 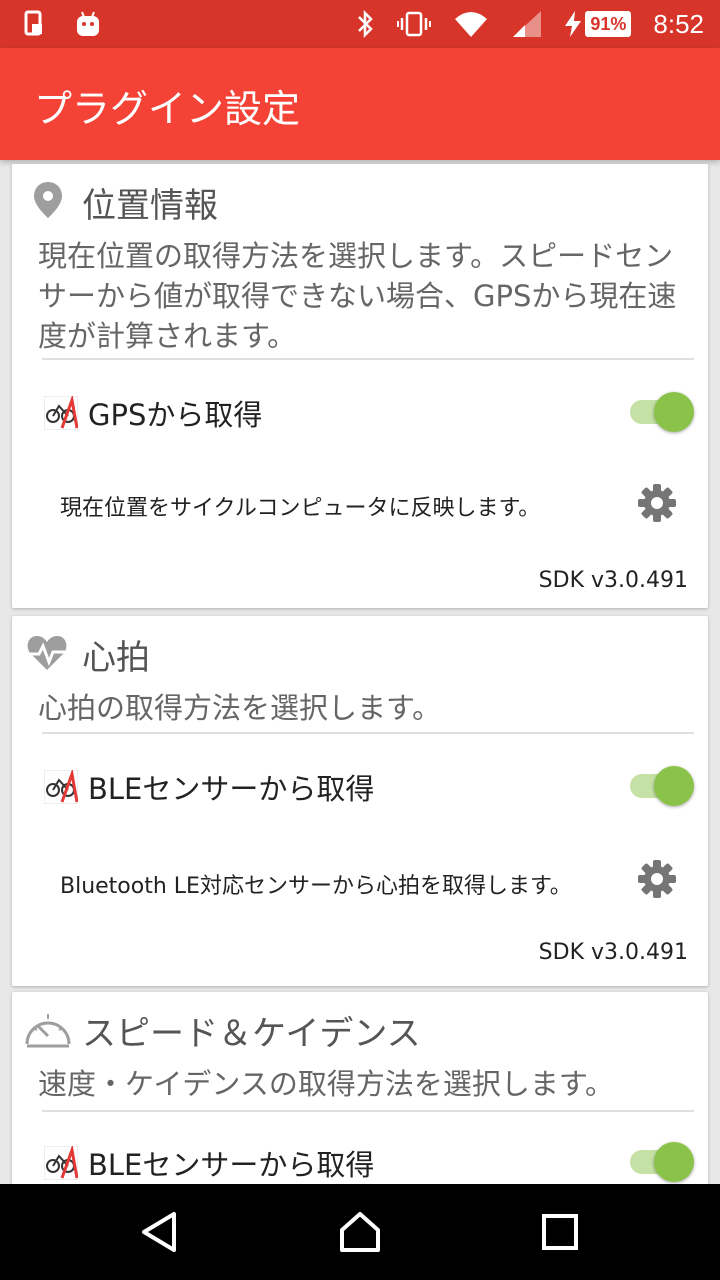 I want to click on card-description: 心拍の取得方法を選択します。, so click(x=240, y=708).